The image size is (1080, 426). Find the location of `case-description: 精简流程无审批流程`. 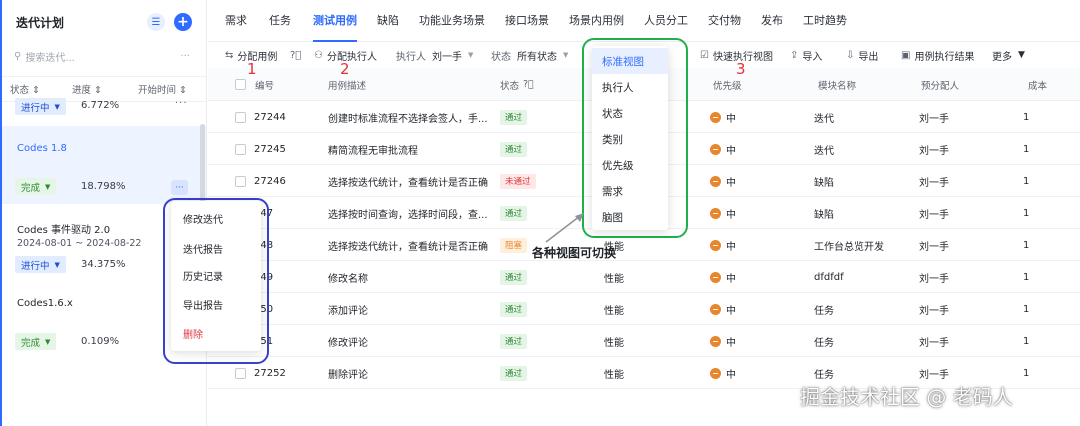

case-description: 精简流程无审批流程 is located at coordinates (410, 149).